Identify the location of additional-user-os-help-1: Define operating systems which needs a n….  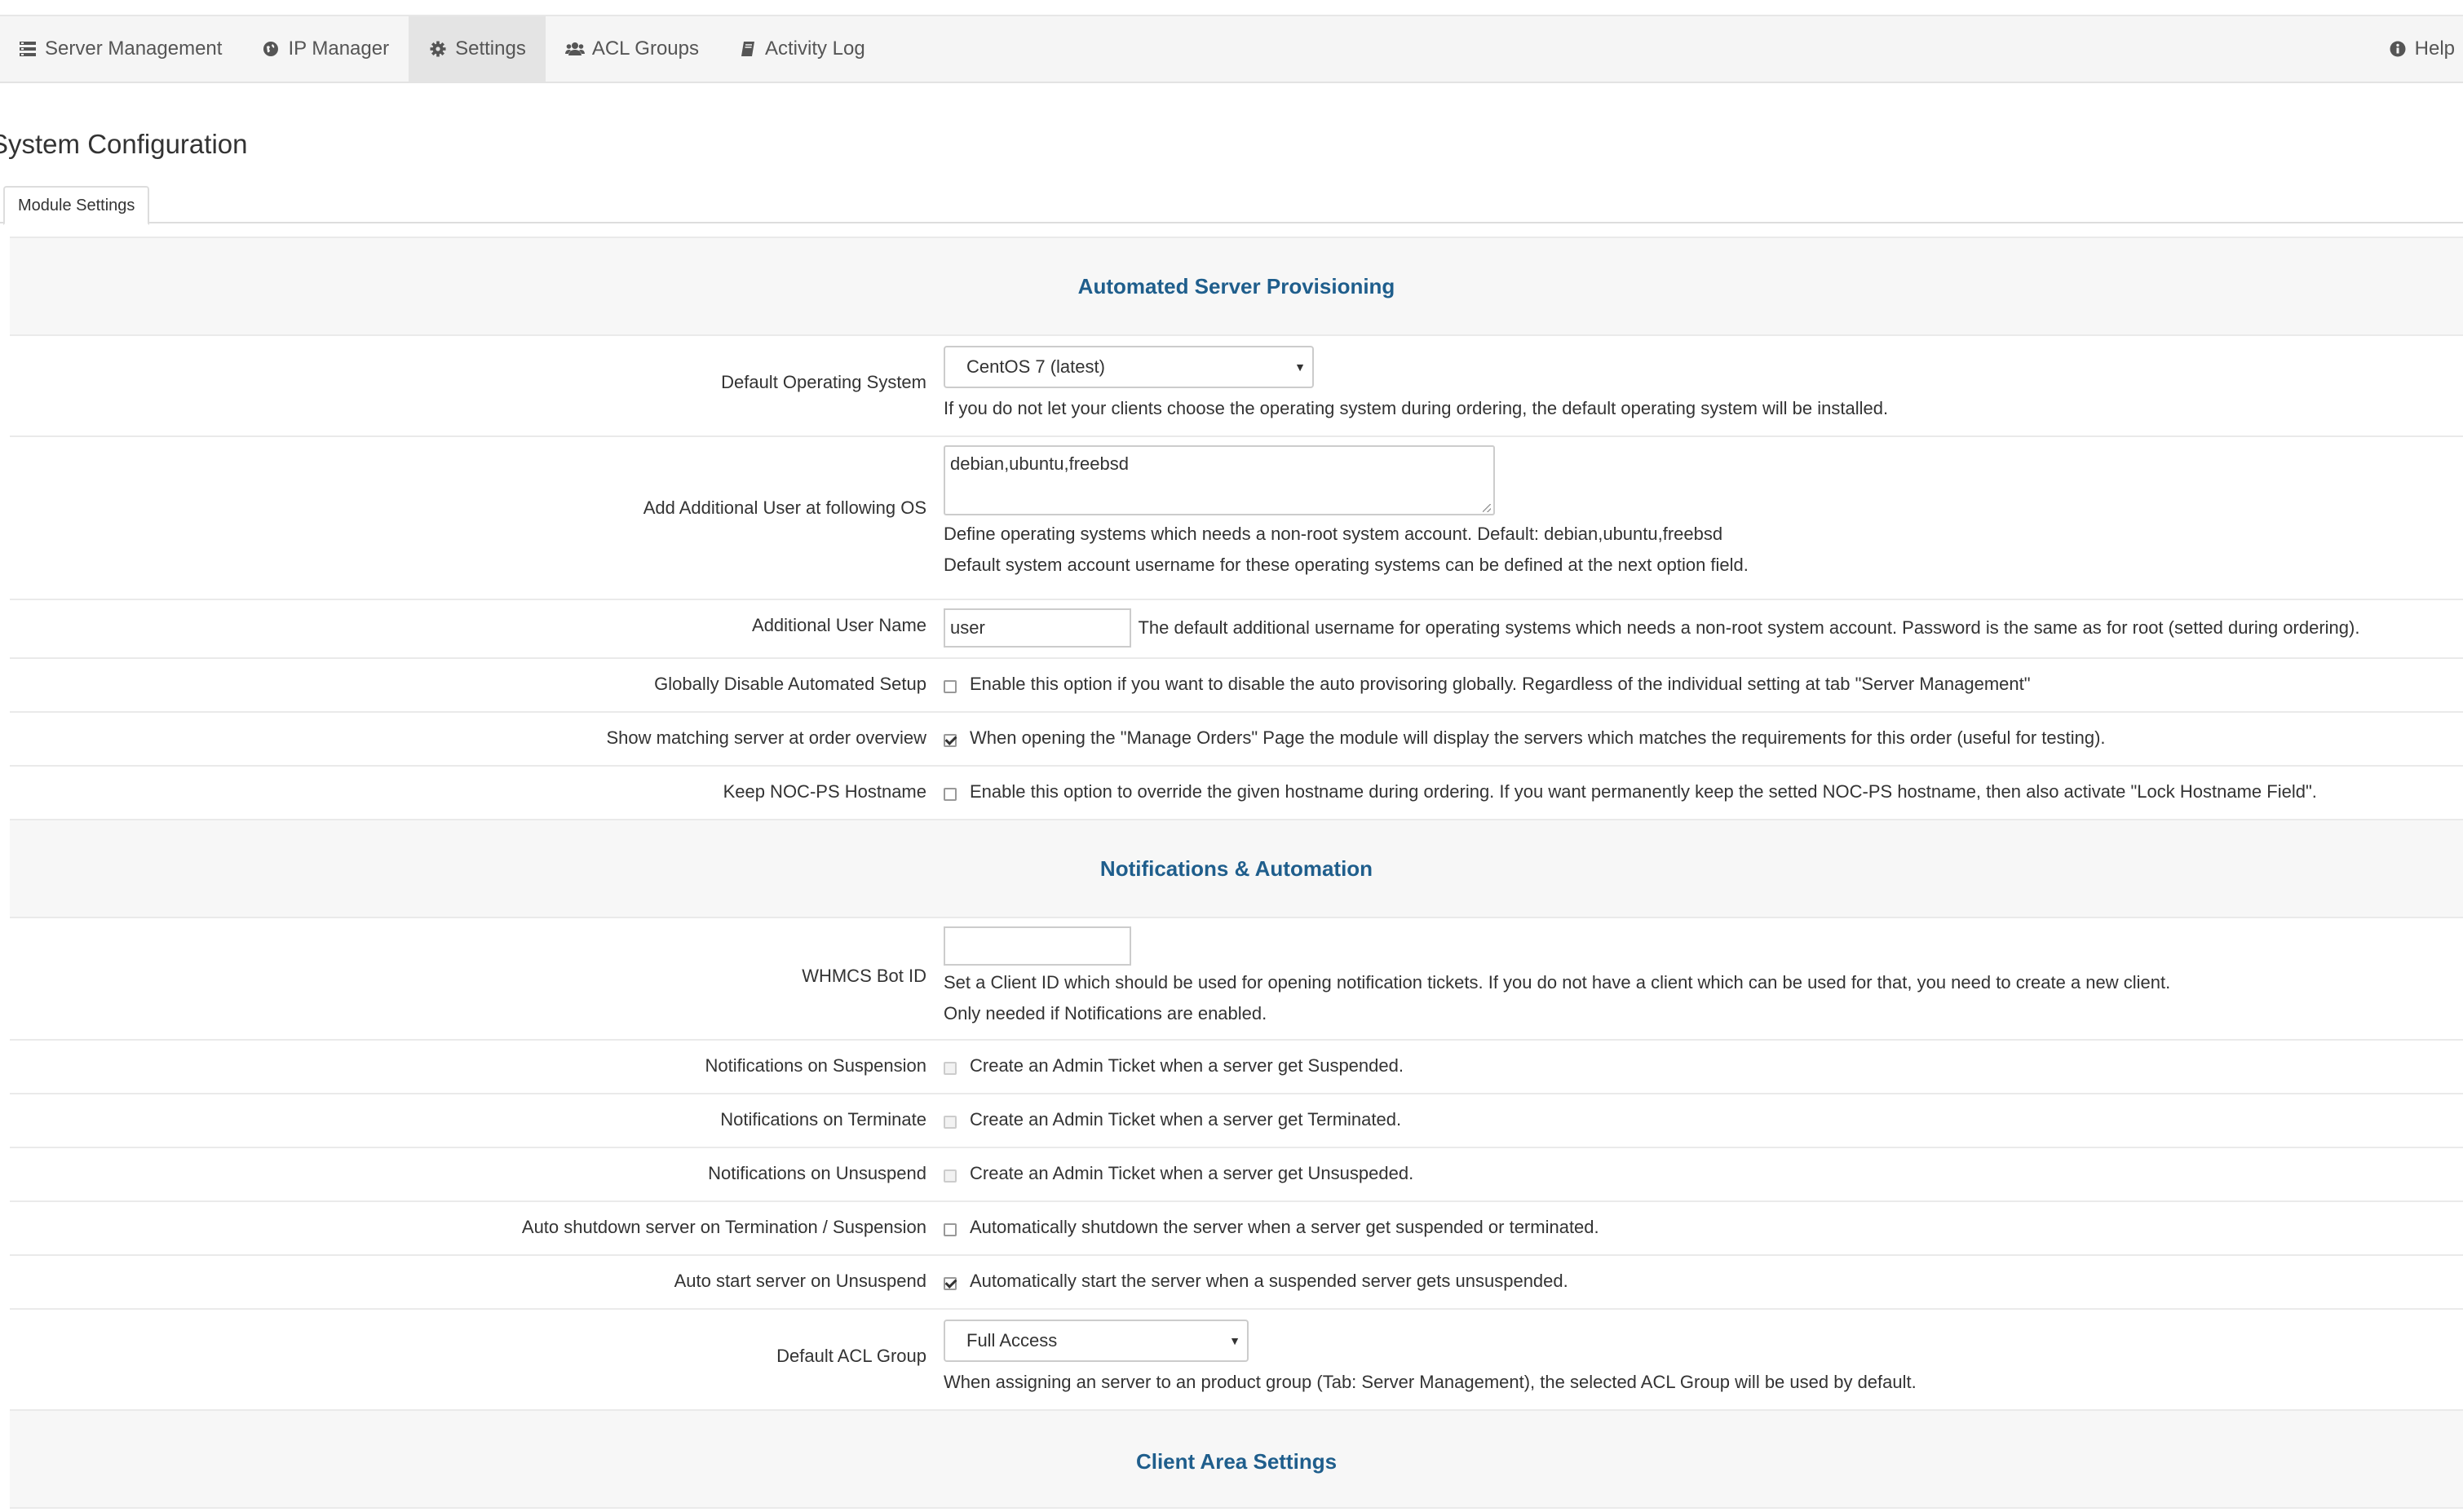
(1333, 534).